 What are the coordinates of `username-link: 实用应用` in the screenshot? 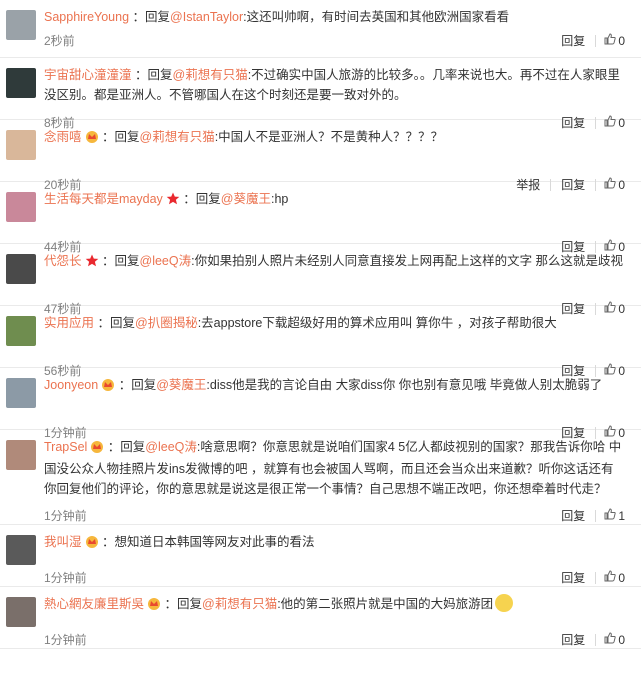 It's located at (69, 323).